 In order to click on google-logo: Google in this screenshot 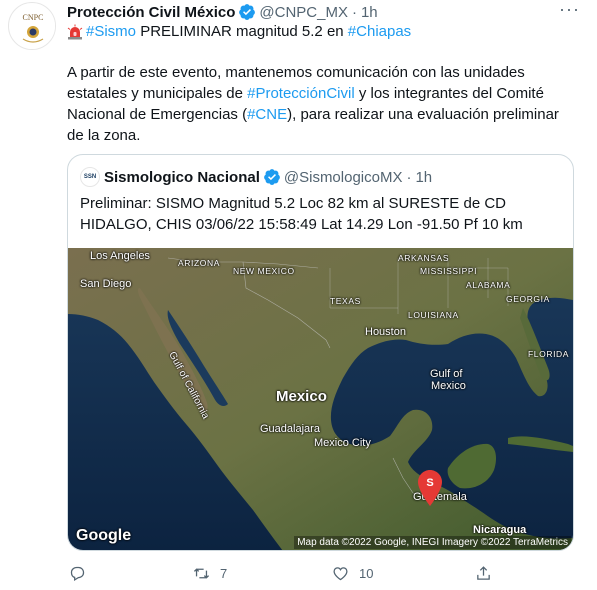, I will do `click(104, 535)`.